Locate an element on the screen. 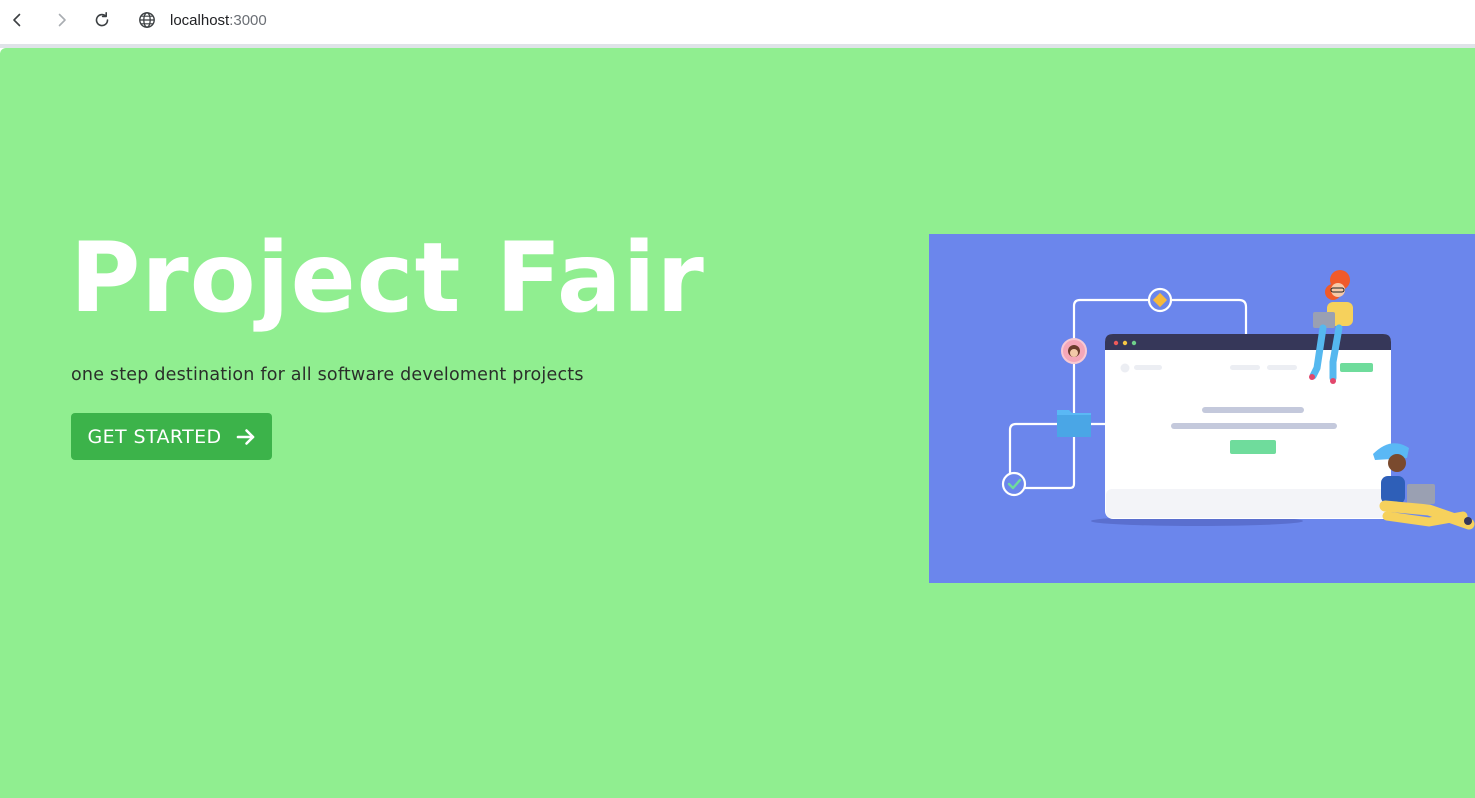 The width and height of the screenshot is (1475, 798). url-host: localhost is located at coordinates (200, 20).